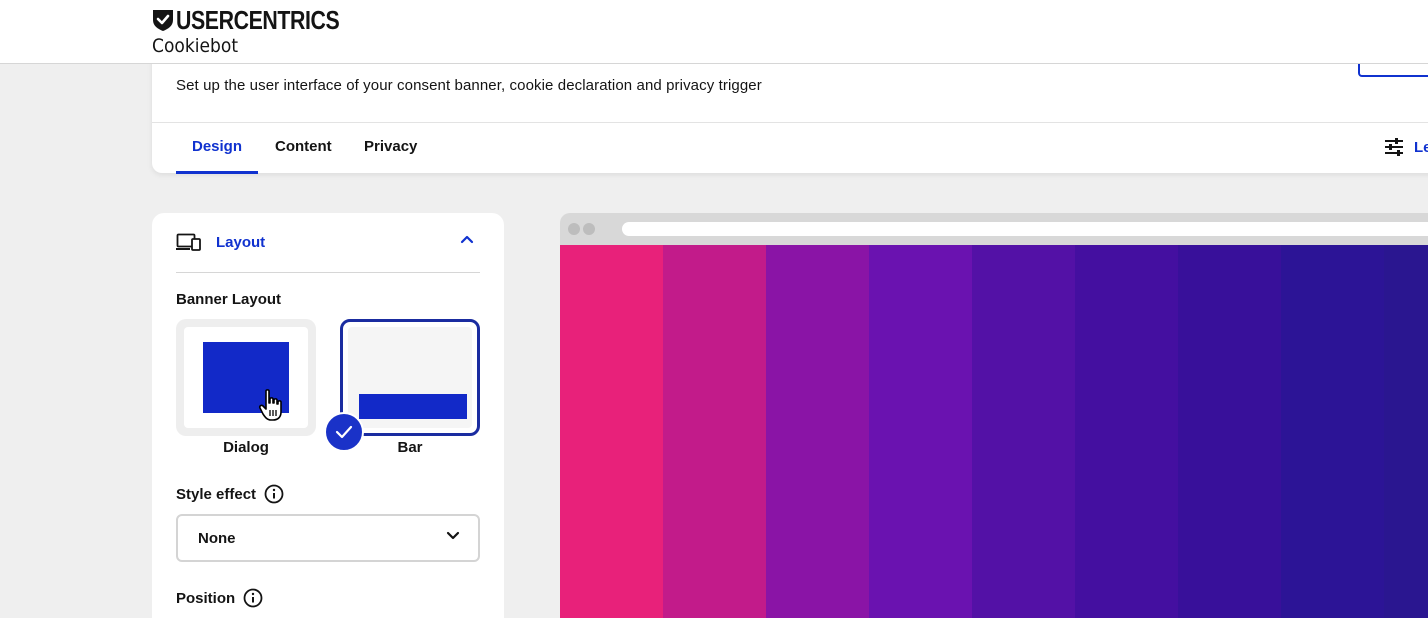  Describe the element at coordinates (714, 32) in the screenshot. I see `top-navbar: USERCENTRICS Cookiebot` at that location.